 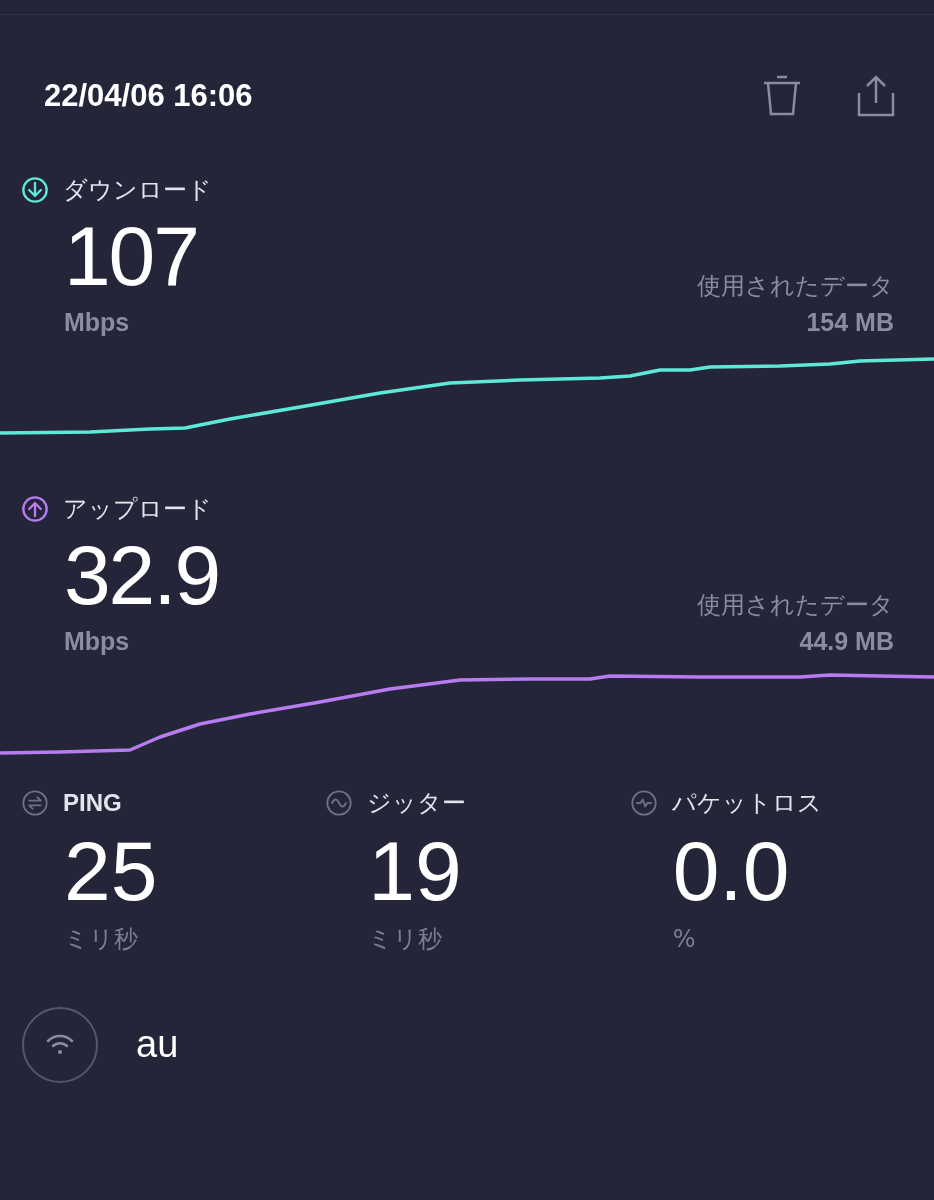 I want to click on stat-value: 19, so click(x=415, y=871).